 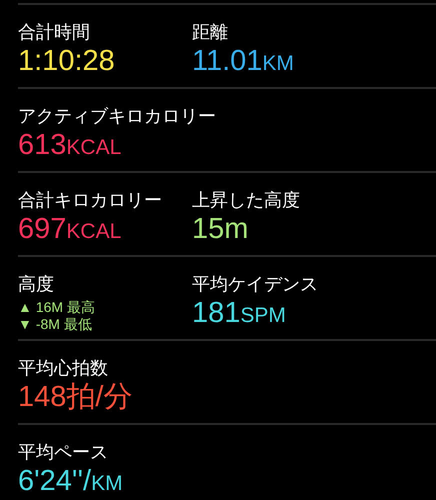 What do you see at coordinates (90, 201) in the screenshot?
I see `metric-label: 合計キロカロリー` at bounding box center [90, 201].